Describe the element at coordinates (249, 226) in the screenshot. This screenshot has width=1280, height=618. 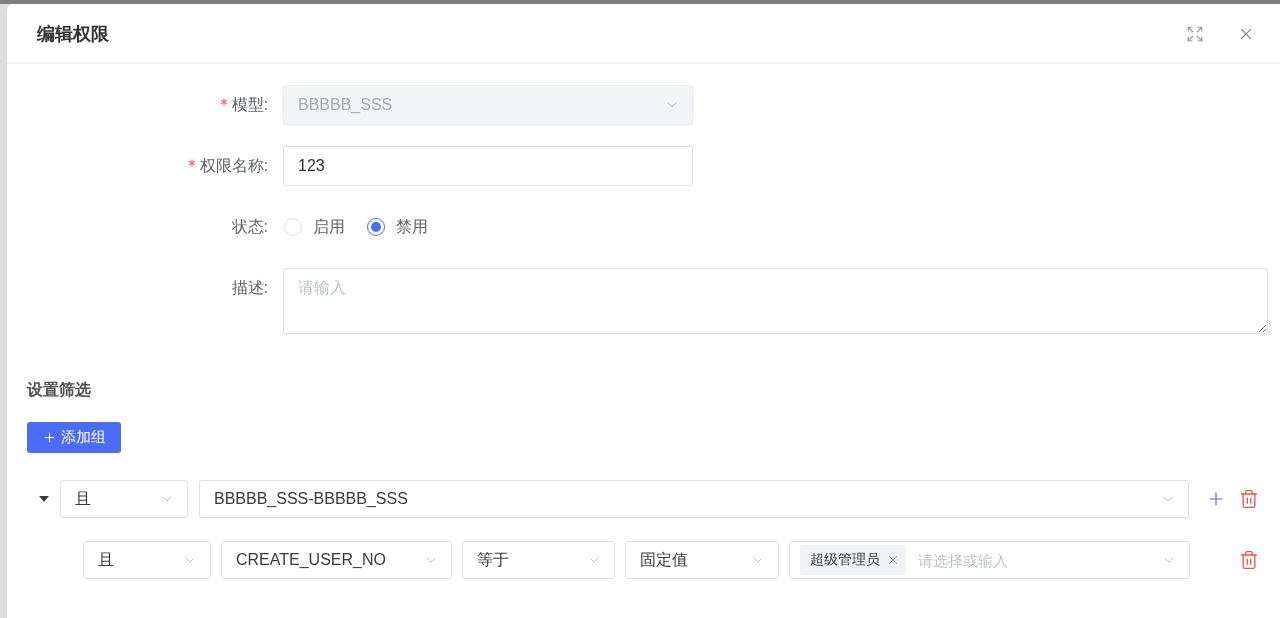
I see `field-label: 状态:` at that location.